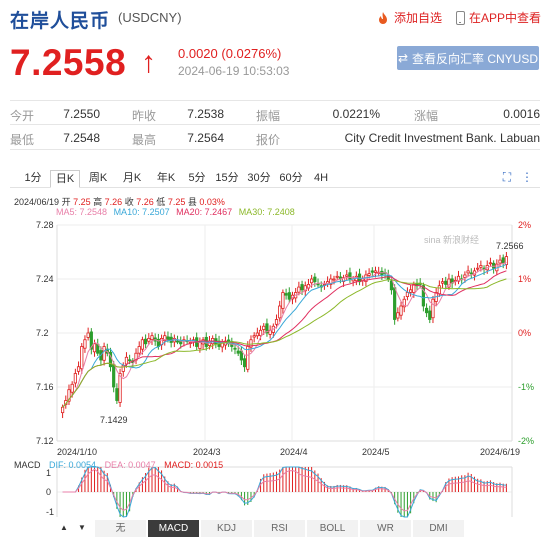 This screenshot has width=550, height=537. What do you see at coordinates (383, 17) in the screenshot?
I see `fire-icon` at bounding box center [383, 17].